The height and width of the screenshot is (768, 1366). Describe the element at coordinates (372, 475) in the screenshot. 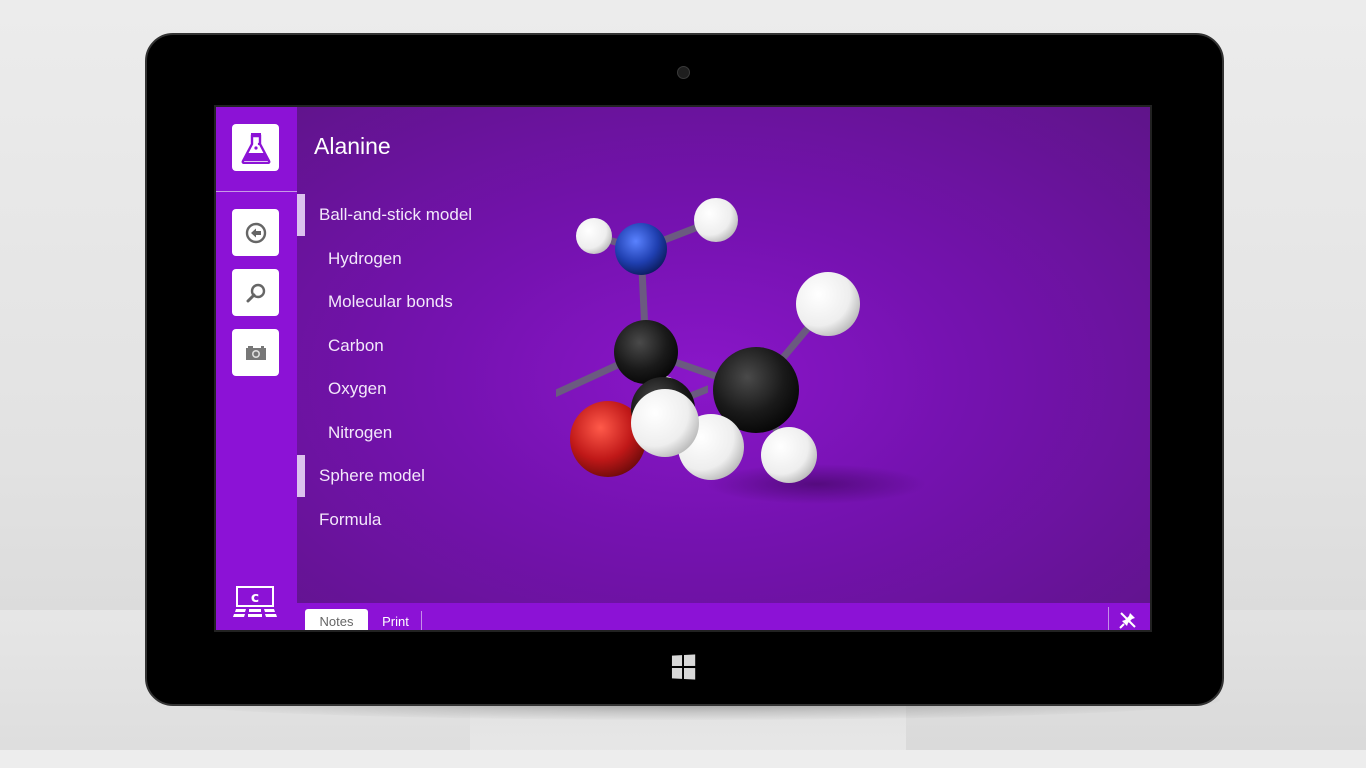

I see `nav-item-label: Sphere model` at that location.